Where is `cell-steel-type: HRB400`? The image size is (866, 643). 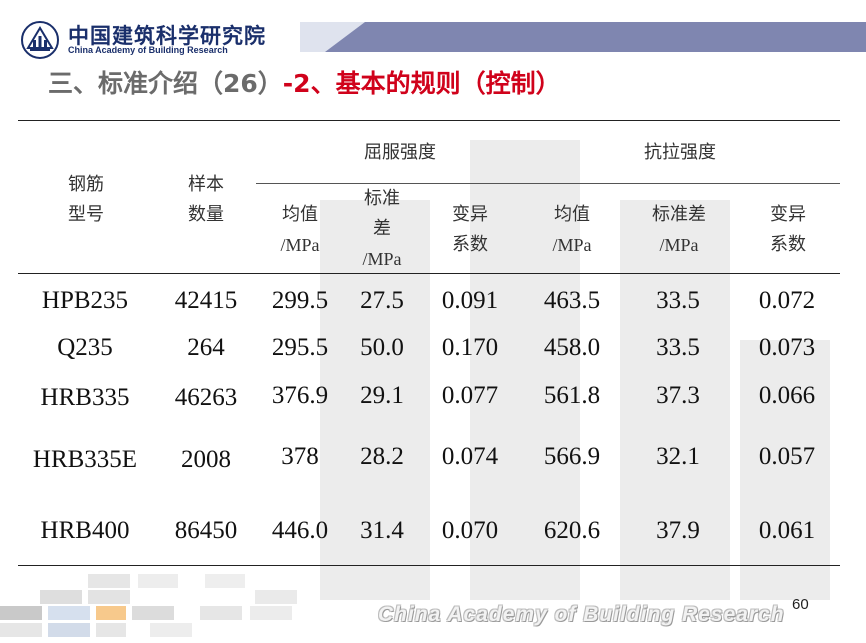
cell-steel-type: HRB400 is located at coordinates (85, 530).